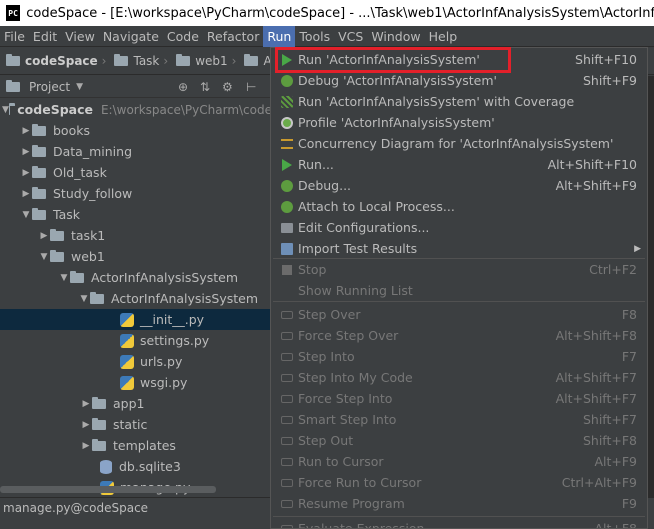 The height and width of the screenshot is (529, 654). Describe the element at coordinates (61, 61) in the screenshot. I see `breadcrumb-label: codeSpace` at that location.